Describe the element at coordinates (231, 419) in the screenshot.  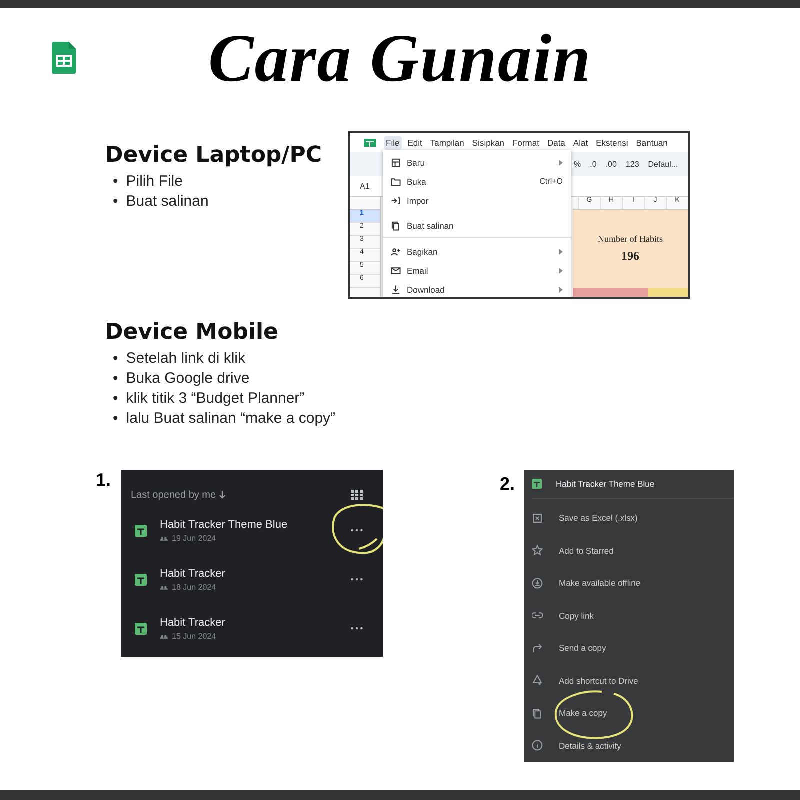
I see `bullet-text: lalu Buat salinan “make a copy”` at that location.